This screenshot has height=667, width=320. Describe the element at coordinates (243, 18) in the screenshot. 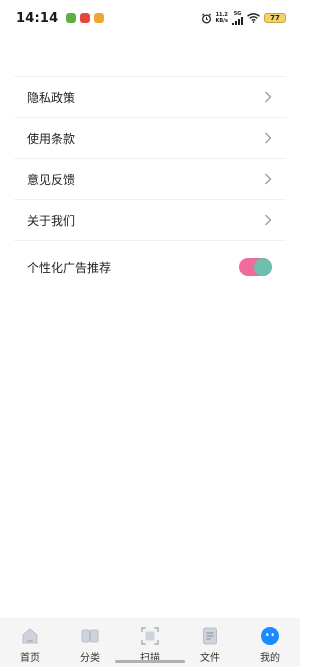

I see `status-right: 11.2 KB/s 5G 77` at that location.